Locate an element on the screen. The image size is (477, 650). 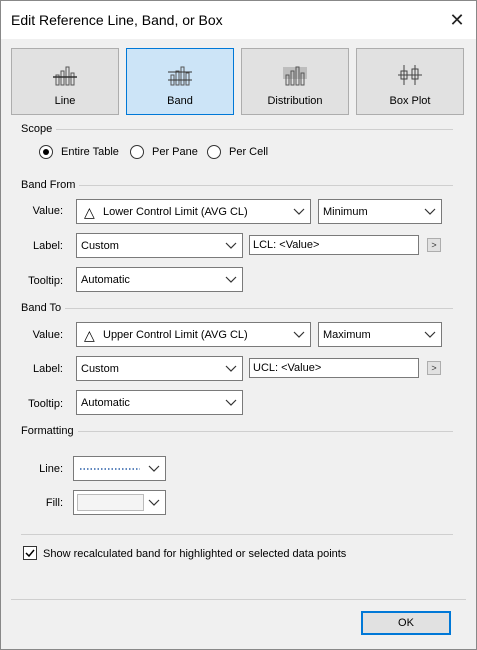
band-to-label-text: UCL: <Value> is located at coordinates (287, 368).